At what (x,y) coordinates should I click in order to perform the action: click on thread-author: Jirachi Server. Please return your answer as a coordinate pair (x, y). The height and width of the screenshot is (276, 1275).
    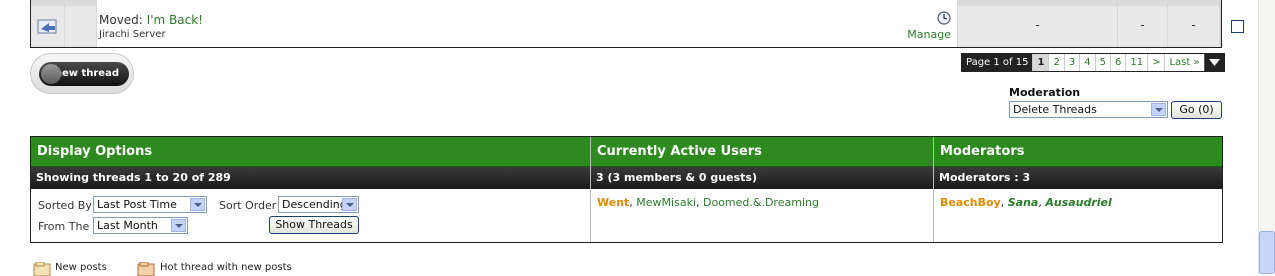
    Looking at the image, I should click on (132, 34).